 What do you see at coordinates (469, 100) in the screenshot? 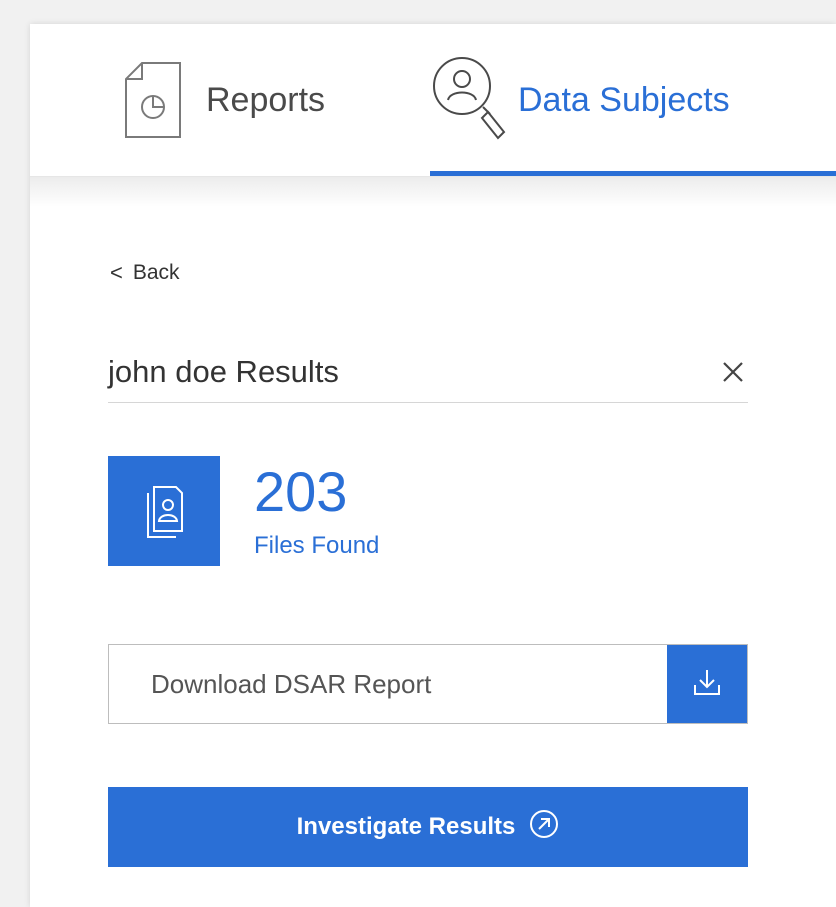
I see `data-subject-search-icon` at bounding box center [469, 100].